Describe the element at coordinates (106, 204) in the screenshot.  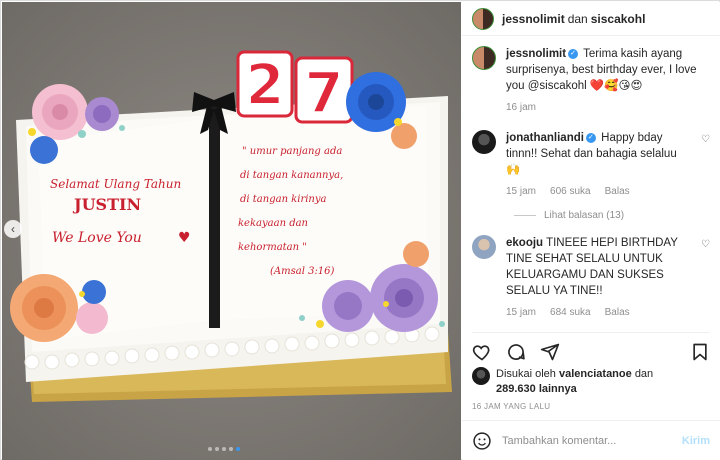
I see `cake-name: JUSTIN` at that location.